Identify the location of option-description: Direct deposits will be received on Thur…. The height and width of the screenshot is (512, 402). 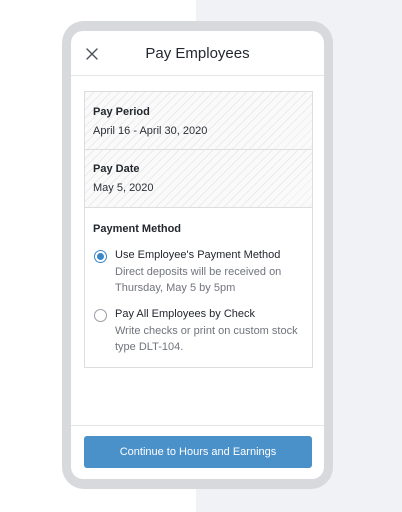
(198, 280).